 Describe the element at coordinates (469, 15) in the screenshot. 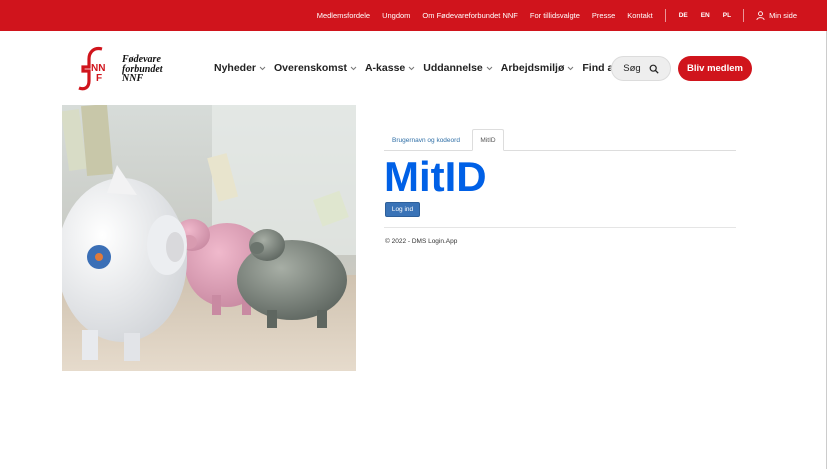

I see `toplink-om-nnf: Om Fødevareforbundet NNF` at that location.